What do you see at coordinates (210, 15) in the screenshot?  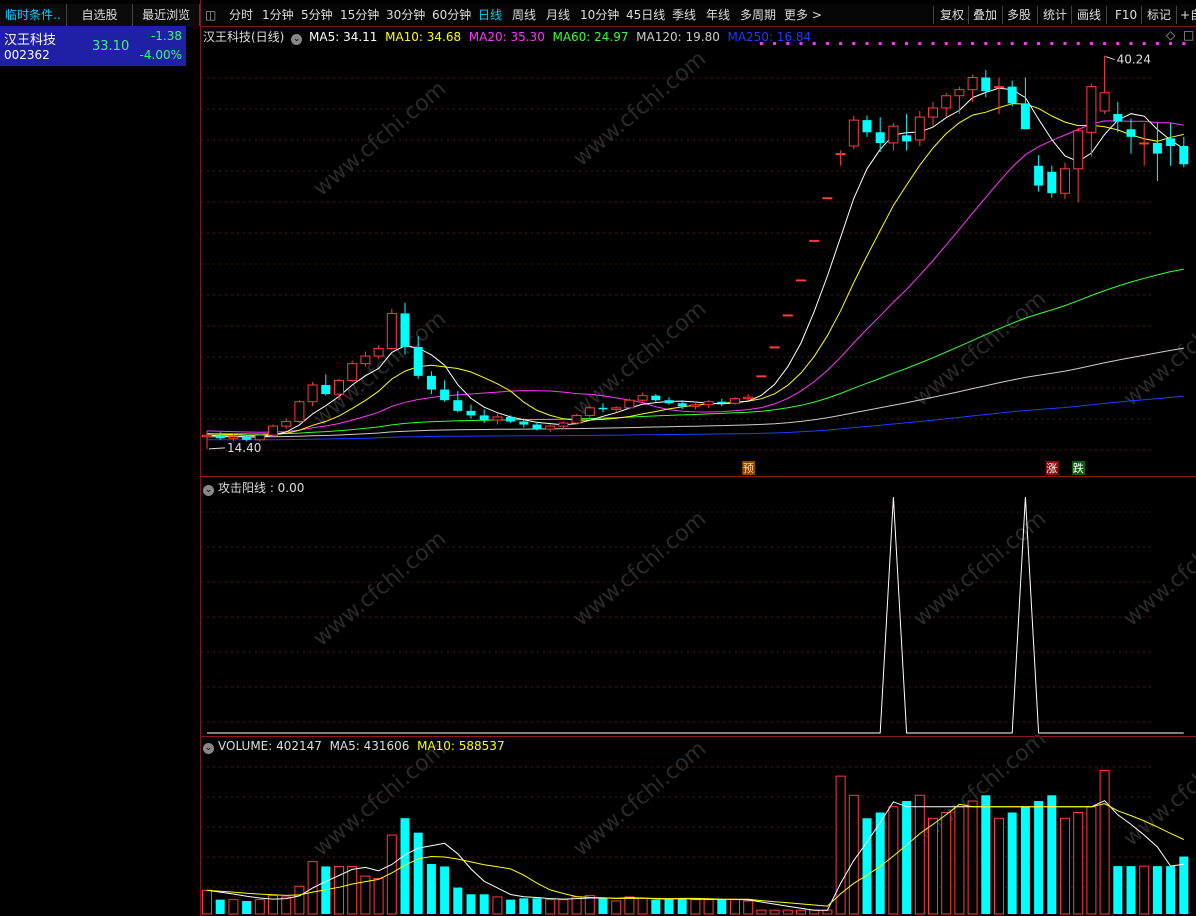 I see `panel-toggle-icon: ◫` at bounding box center [210, 15].